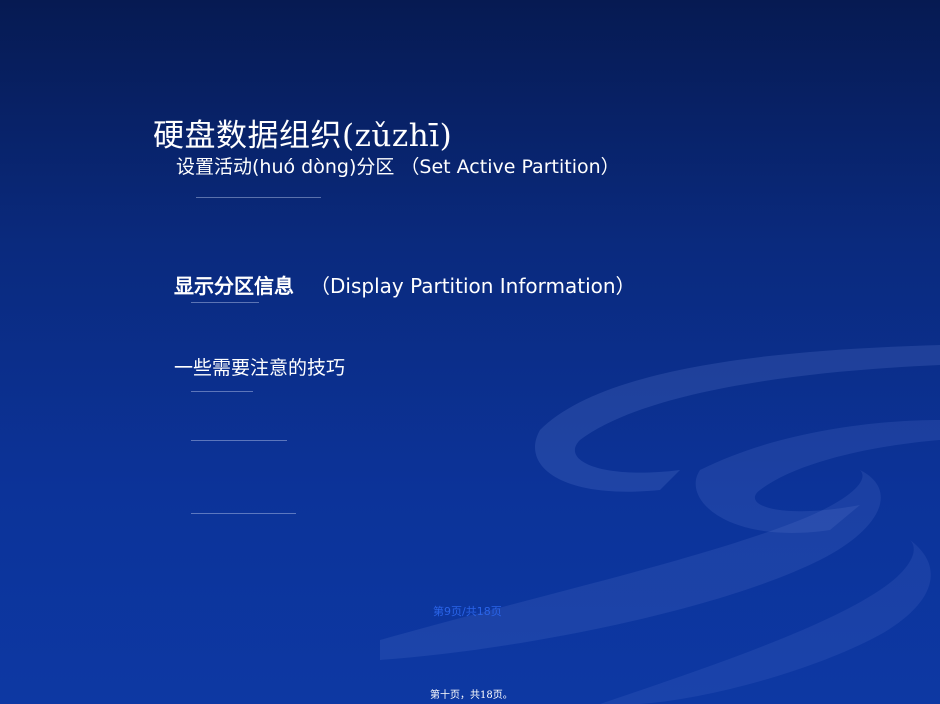 The image size is (940, 704). I want to click on section-heading-bold: 显示分区信息, so click(234, 286).